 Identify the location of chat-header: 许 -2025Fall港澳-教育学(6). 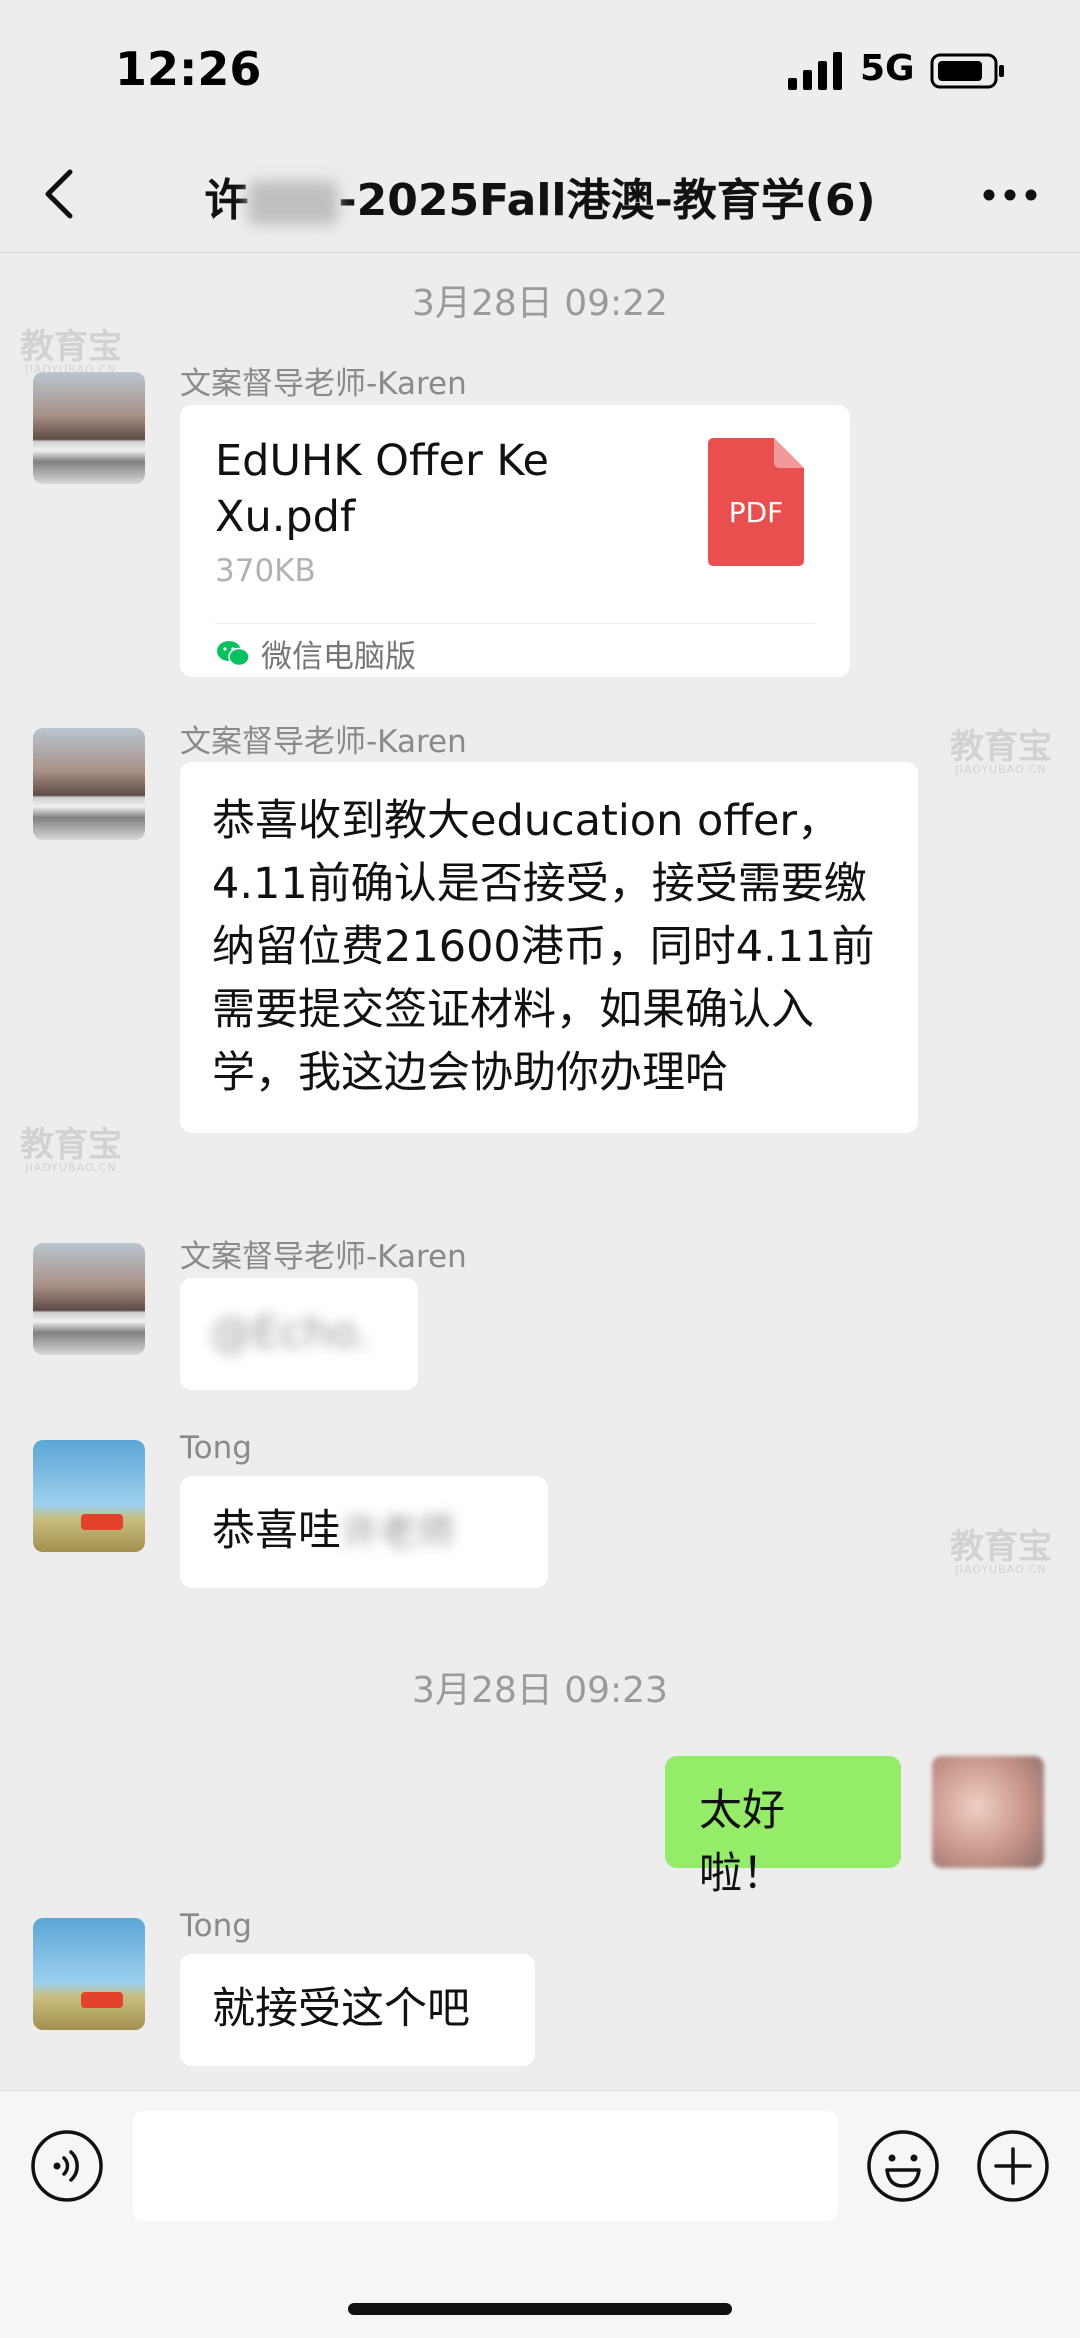
(540, 196).